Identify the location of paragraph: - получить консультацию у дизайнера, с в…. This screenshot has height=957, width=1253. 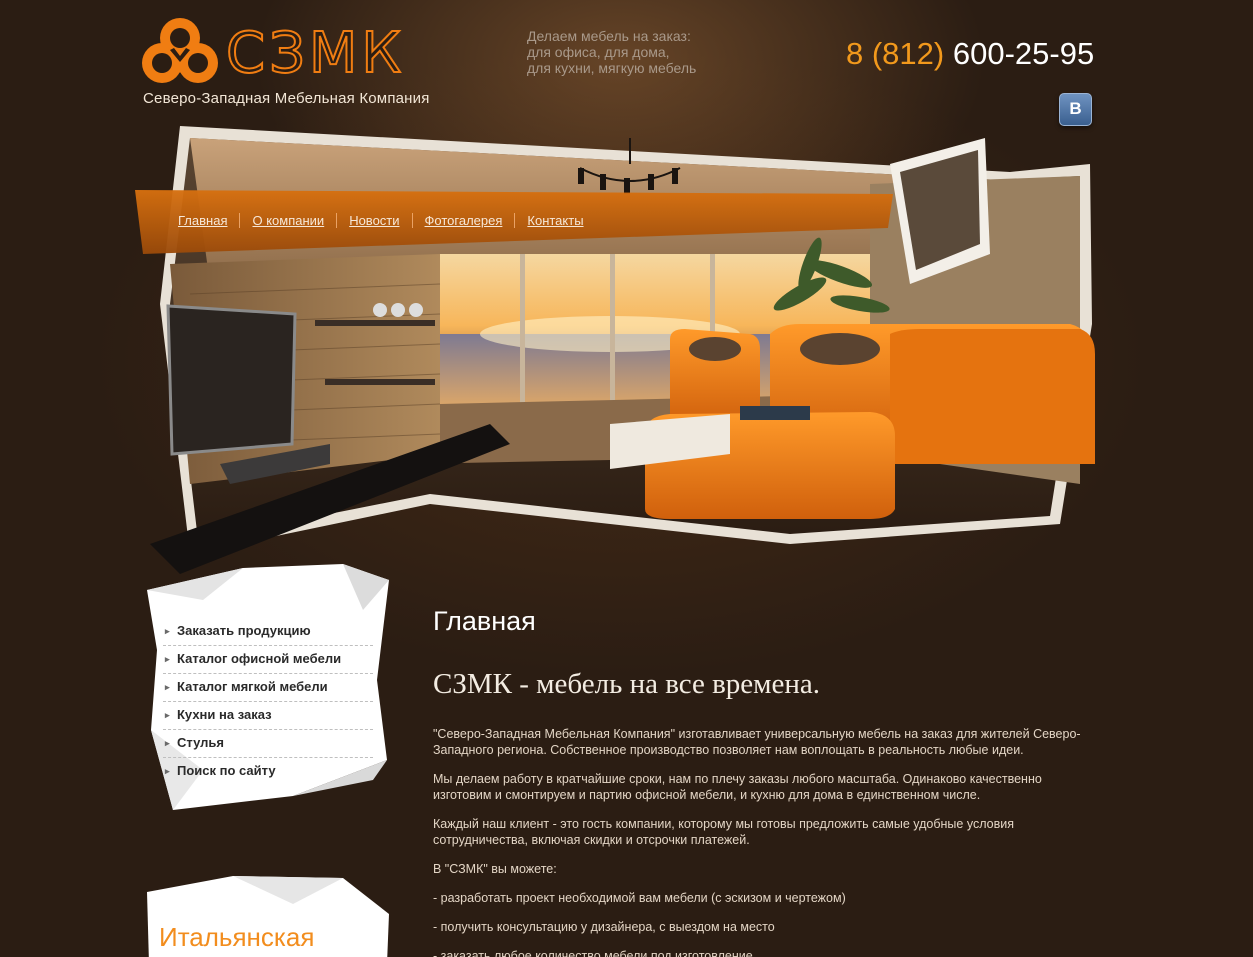
(604, 927).